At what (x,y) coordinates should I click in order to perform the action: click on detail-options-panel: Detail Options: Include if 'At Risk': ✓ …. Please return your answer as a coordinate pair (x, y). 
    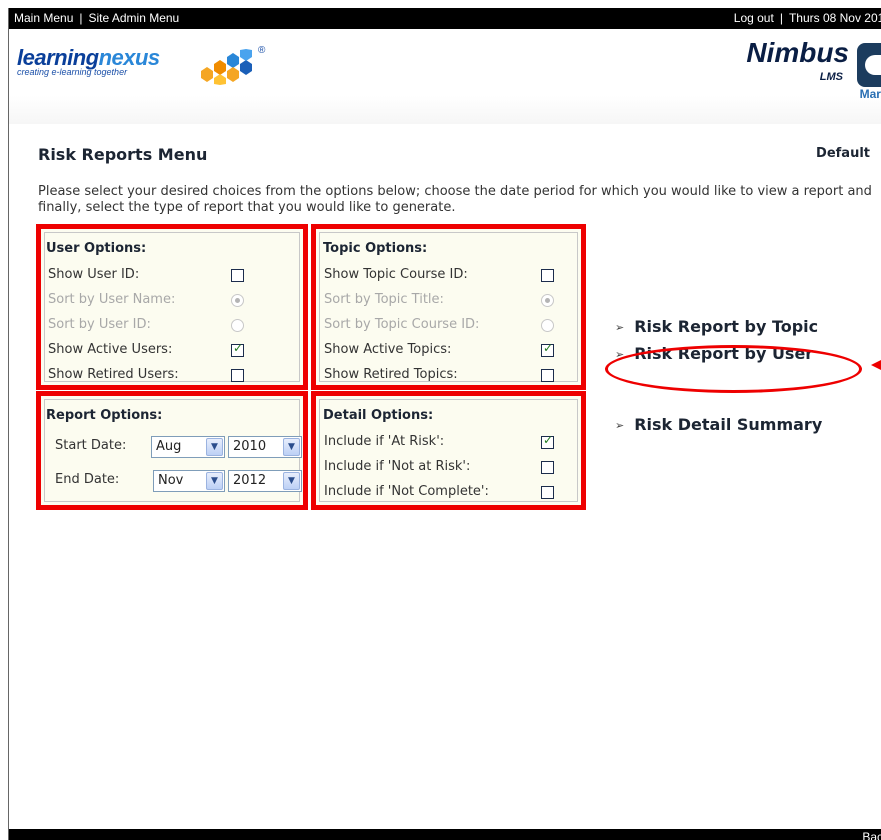
    Looking at the image, I should click on (448, 450).